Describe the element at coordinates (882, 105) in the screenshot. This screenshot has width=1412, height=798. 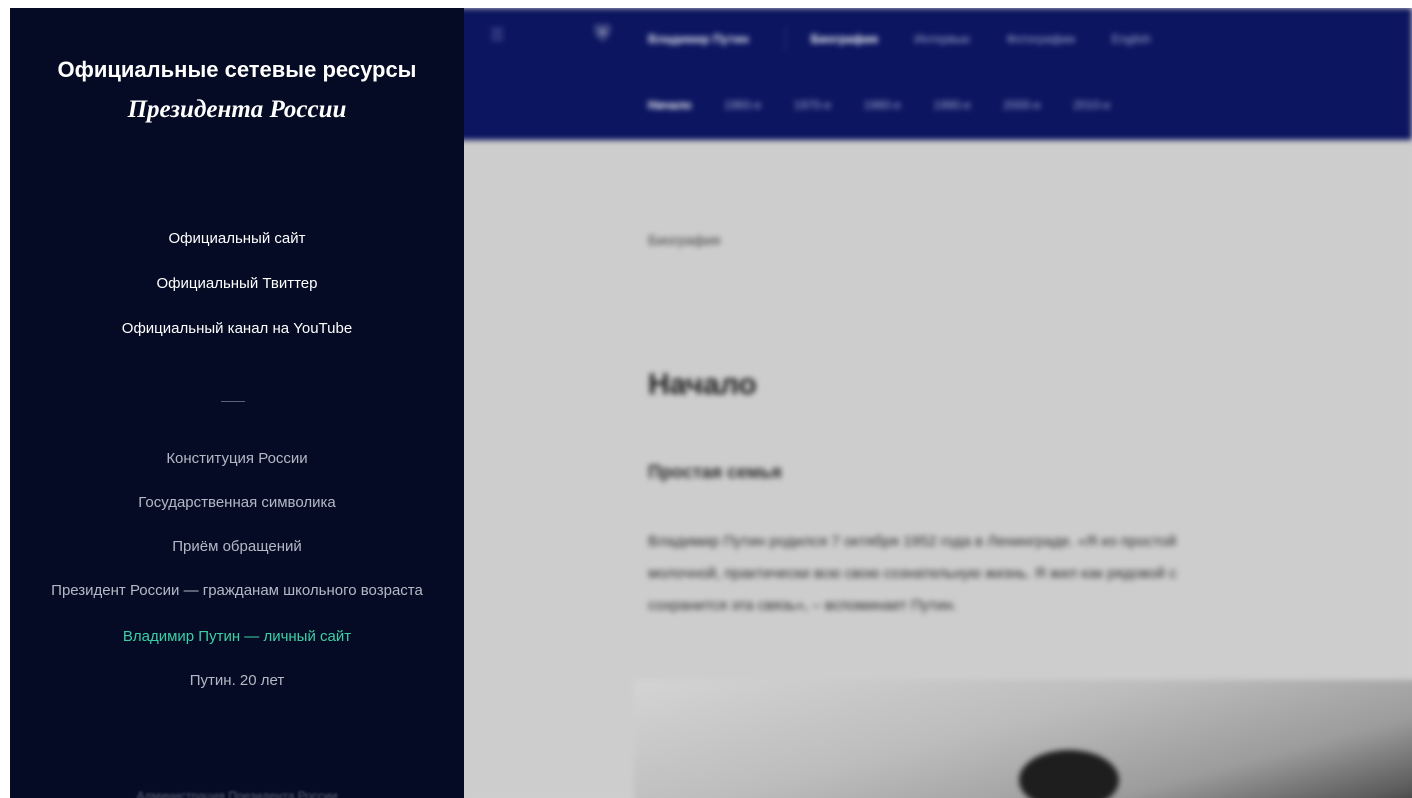
I see `subnav-item-1980s: 1980-е` at that location.